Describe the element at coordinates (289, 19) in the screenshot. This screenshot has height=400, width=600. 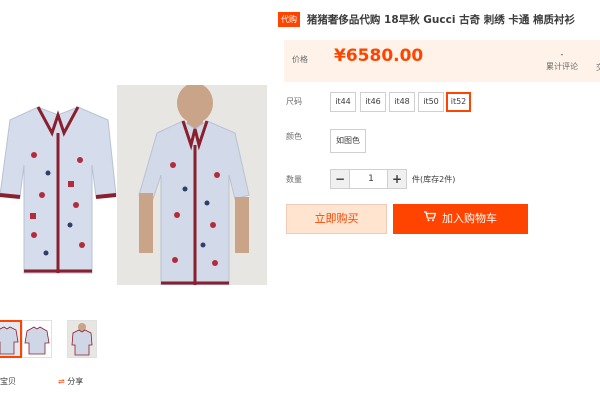
I see `daigou-tag: 代购` at that location.